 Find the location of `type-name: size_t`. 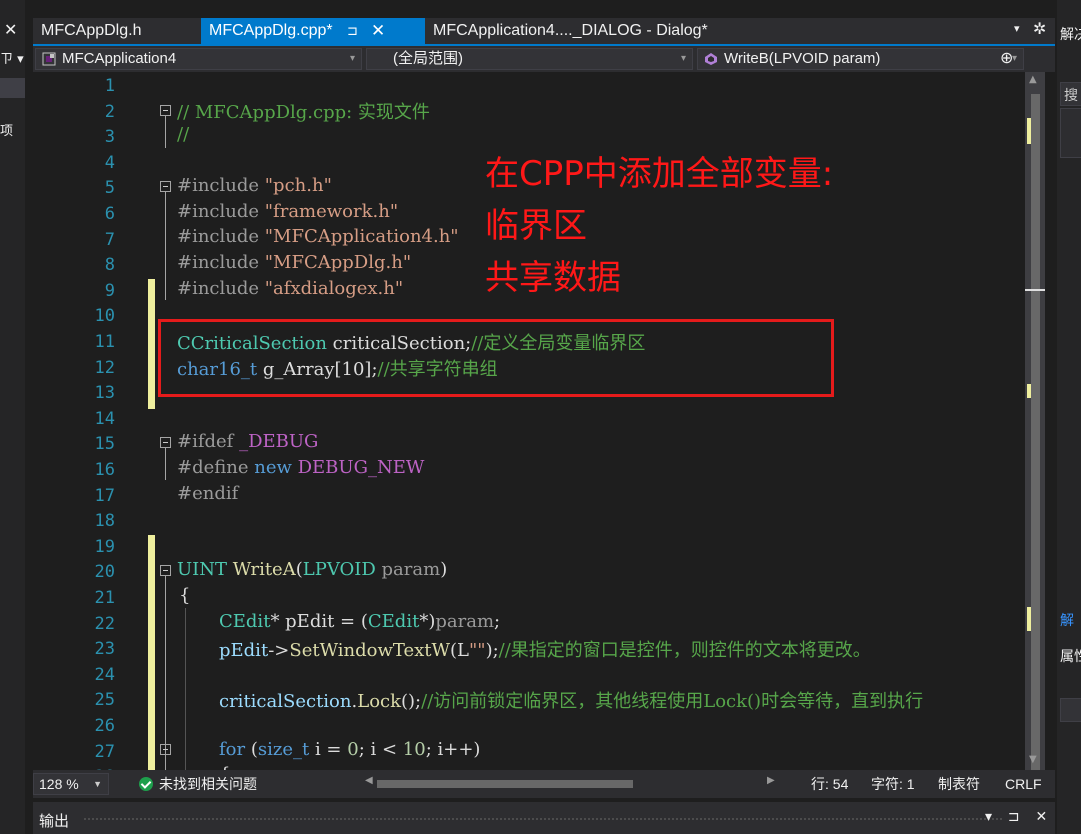

type-name: size_t is located at coordinates (283, 749).